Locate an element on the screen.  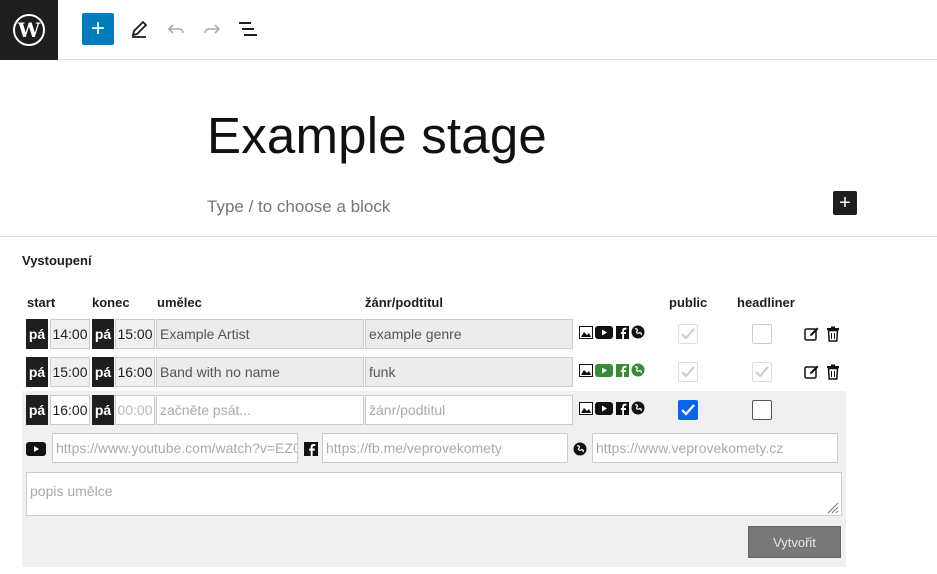
wordpress-logo: W is located at coordinates (29, 30).